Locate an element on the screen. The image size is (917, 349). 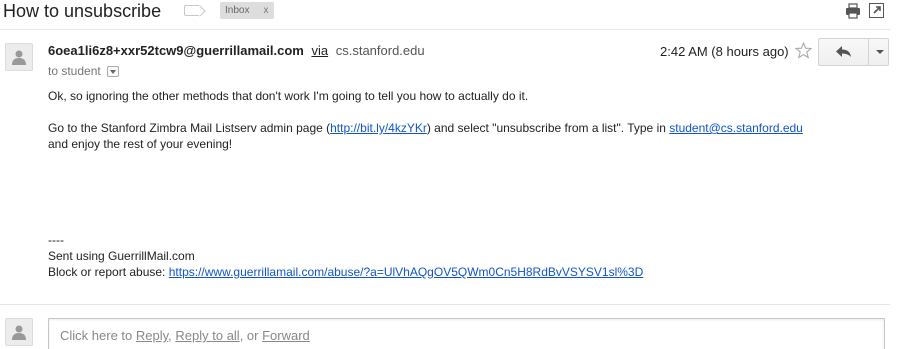
reply-button-group is located at coordinates (853, 52).